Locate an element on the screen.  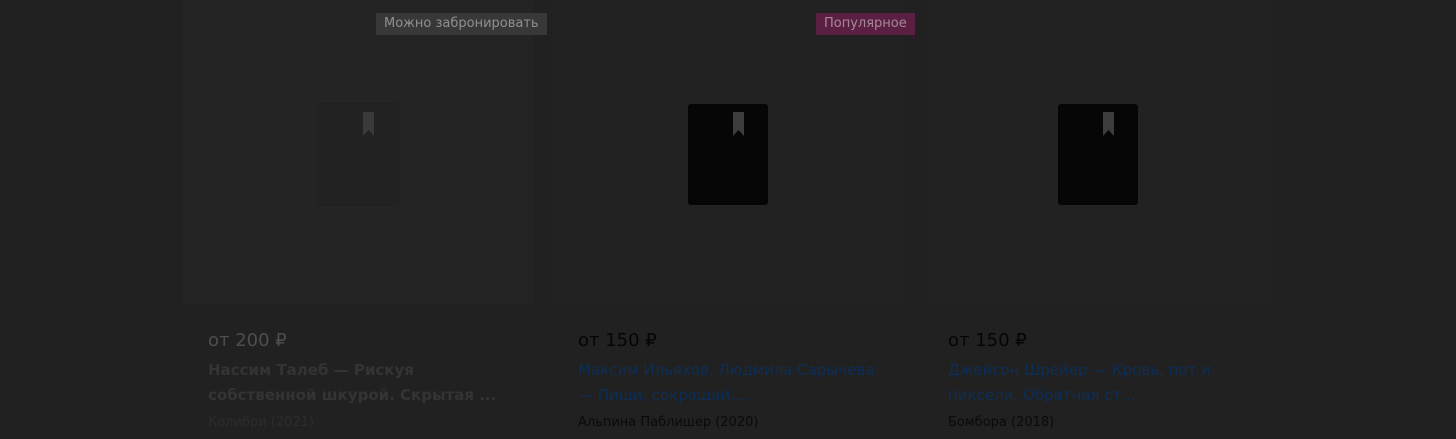
product-price: от 200 ₽ is located at coordinates (247, 340).